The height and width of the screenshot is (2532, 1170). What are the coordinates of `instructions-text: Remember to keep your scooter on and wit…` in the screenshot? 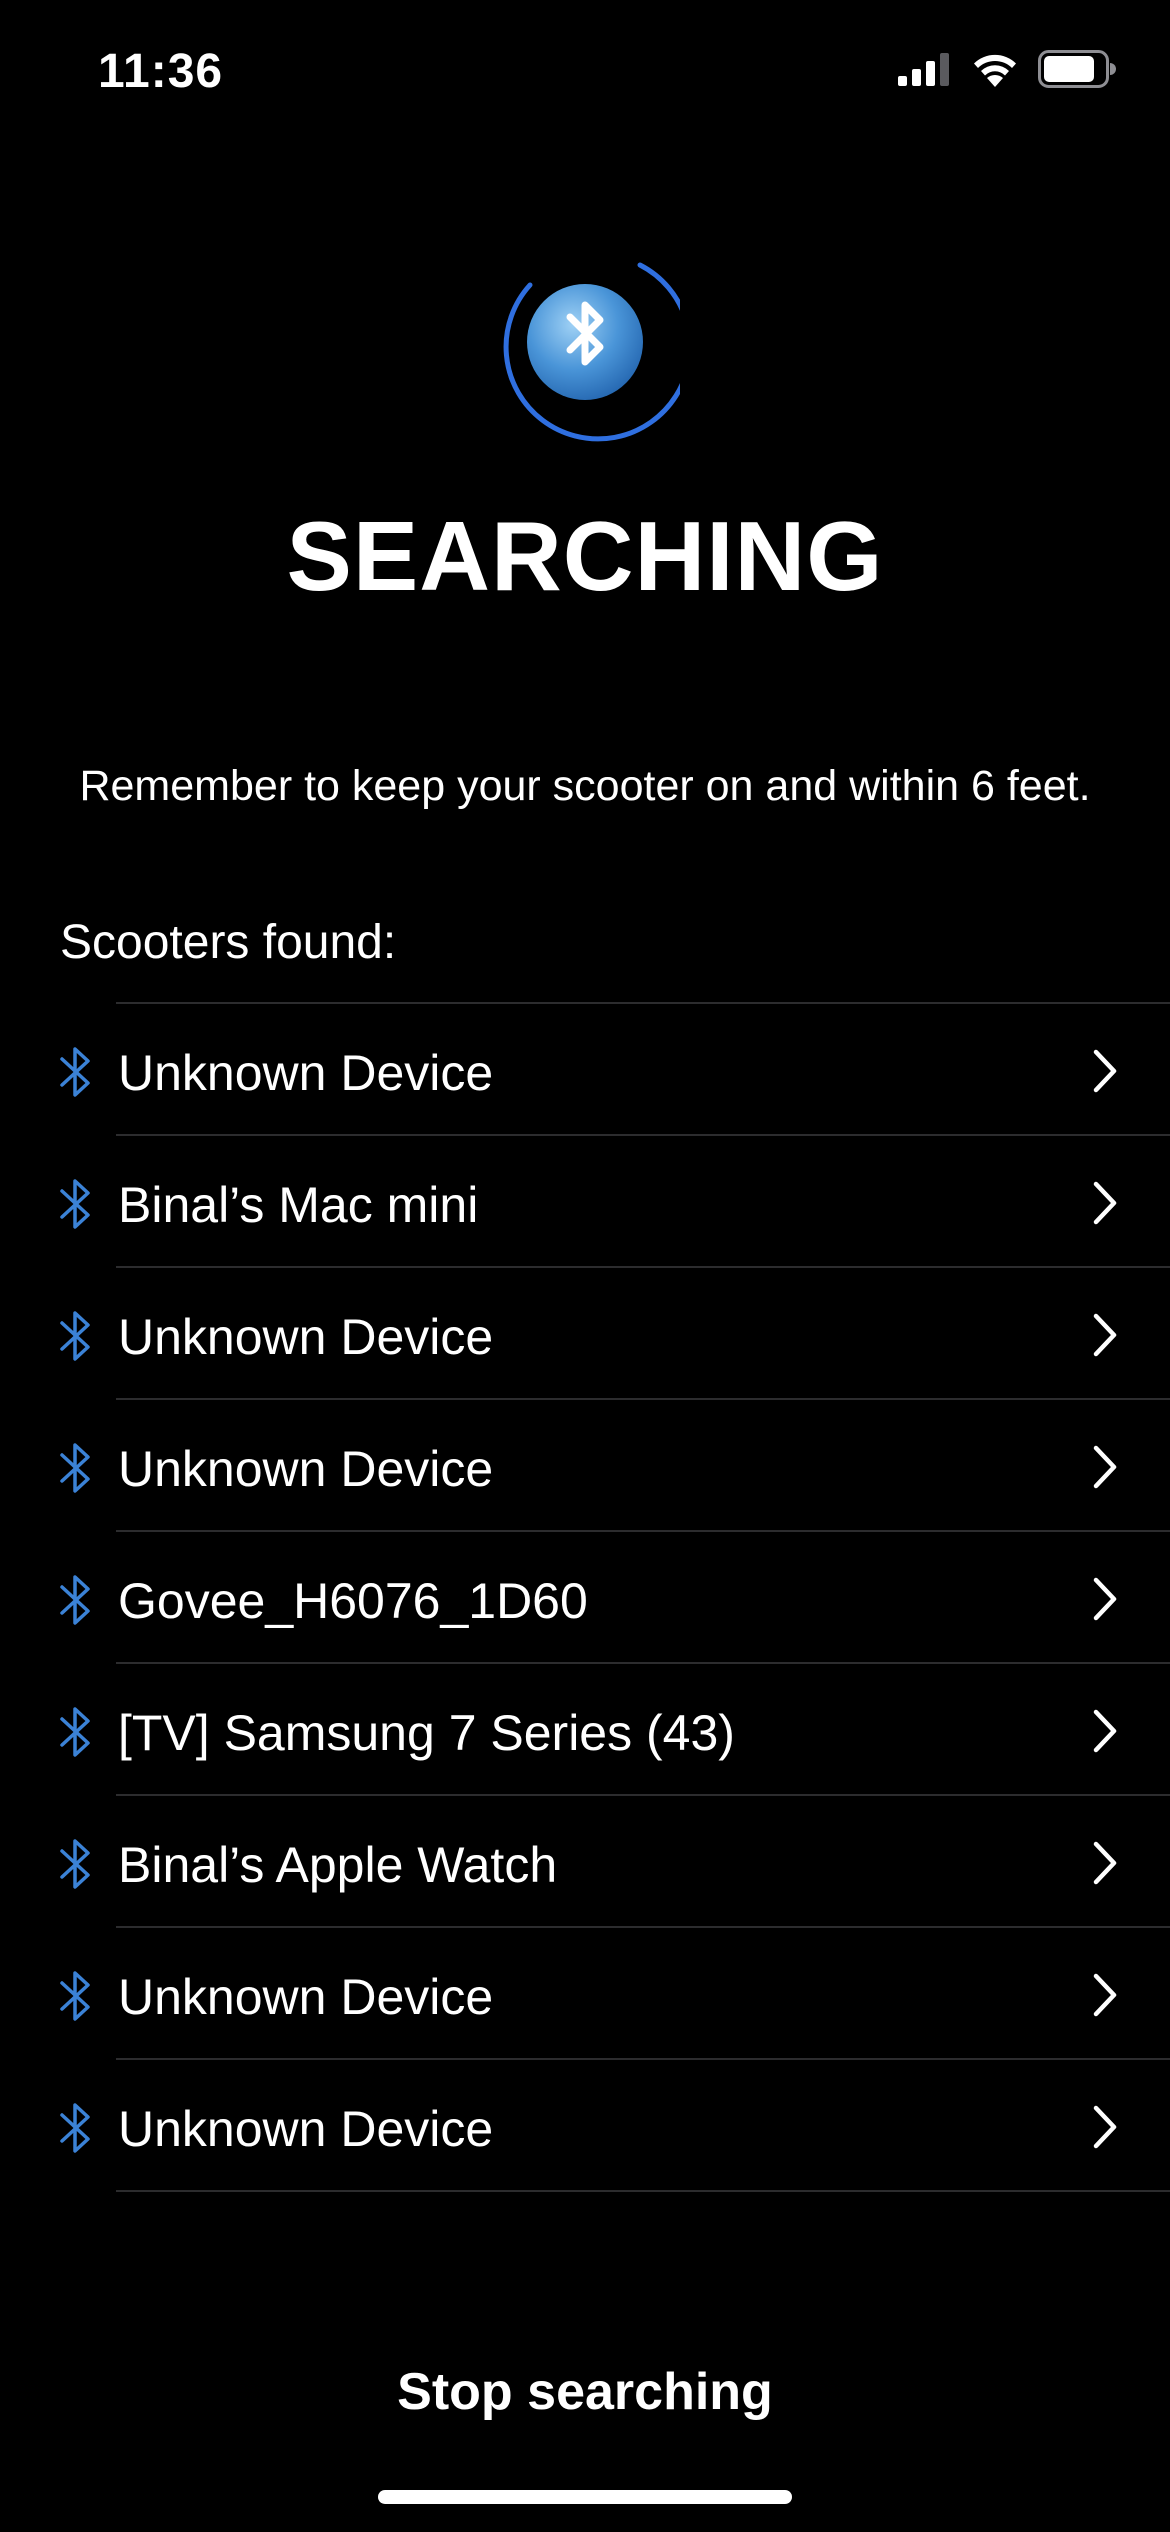 It's located at (585, 786).